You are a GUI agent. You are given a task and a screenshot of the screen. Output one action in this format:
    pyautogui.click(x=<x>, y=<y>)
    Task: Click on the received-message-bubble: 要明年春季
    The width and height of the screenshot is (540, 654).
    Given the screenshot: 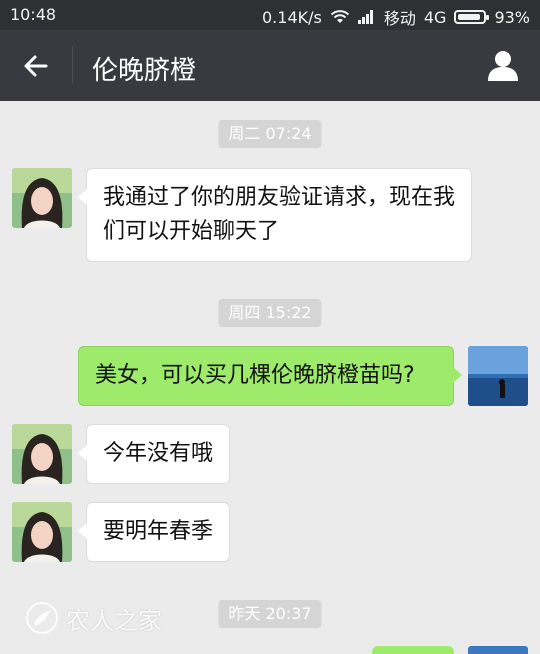 What is the action you would take?
    pyautogui.click(x=154, y=532)
    